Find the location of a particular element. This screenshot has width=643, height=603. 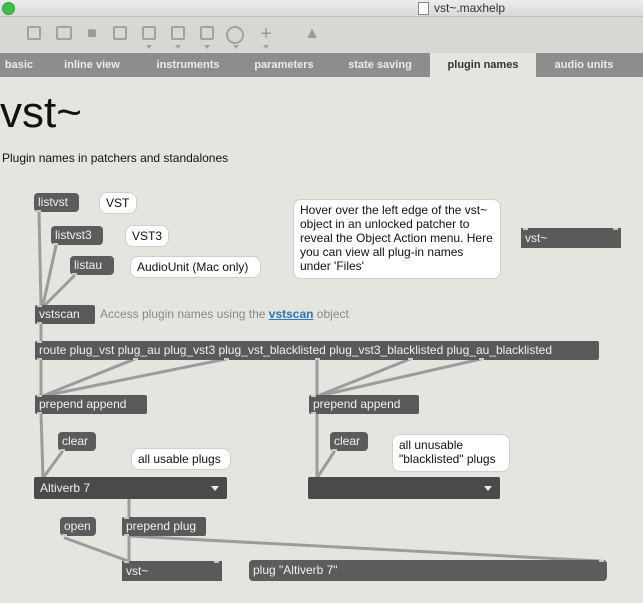

document-icon is located at coordinates (423, 8).